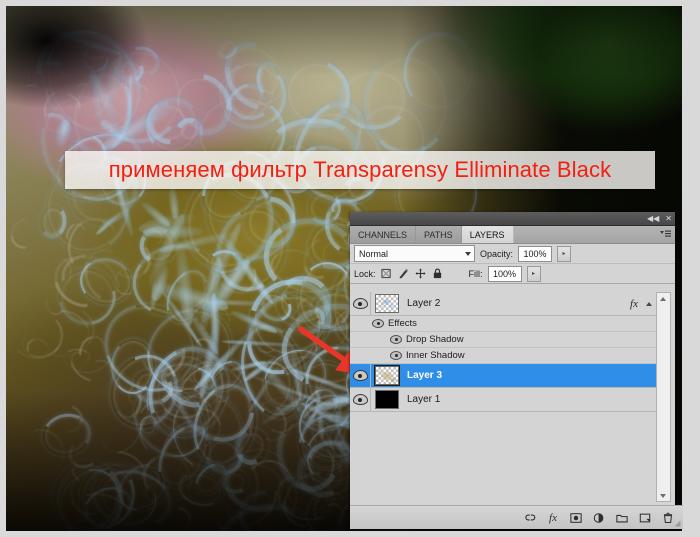 This screenshot has width=700, height=537. What do you see at coordinates (505, 340) in the screenshot?
I see `list-item: Drop Shadow` at bounding box center [505, 340].